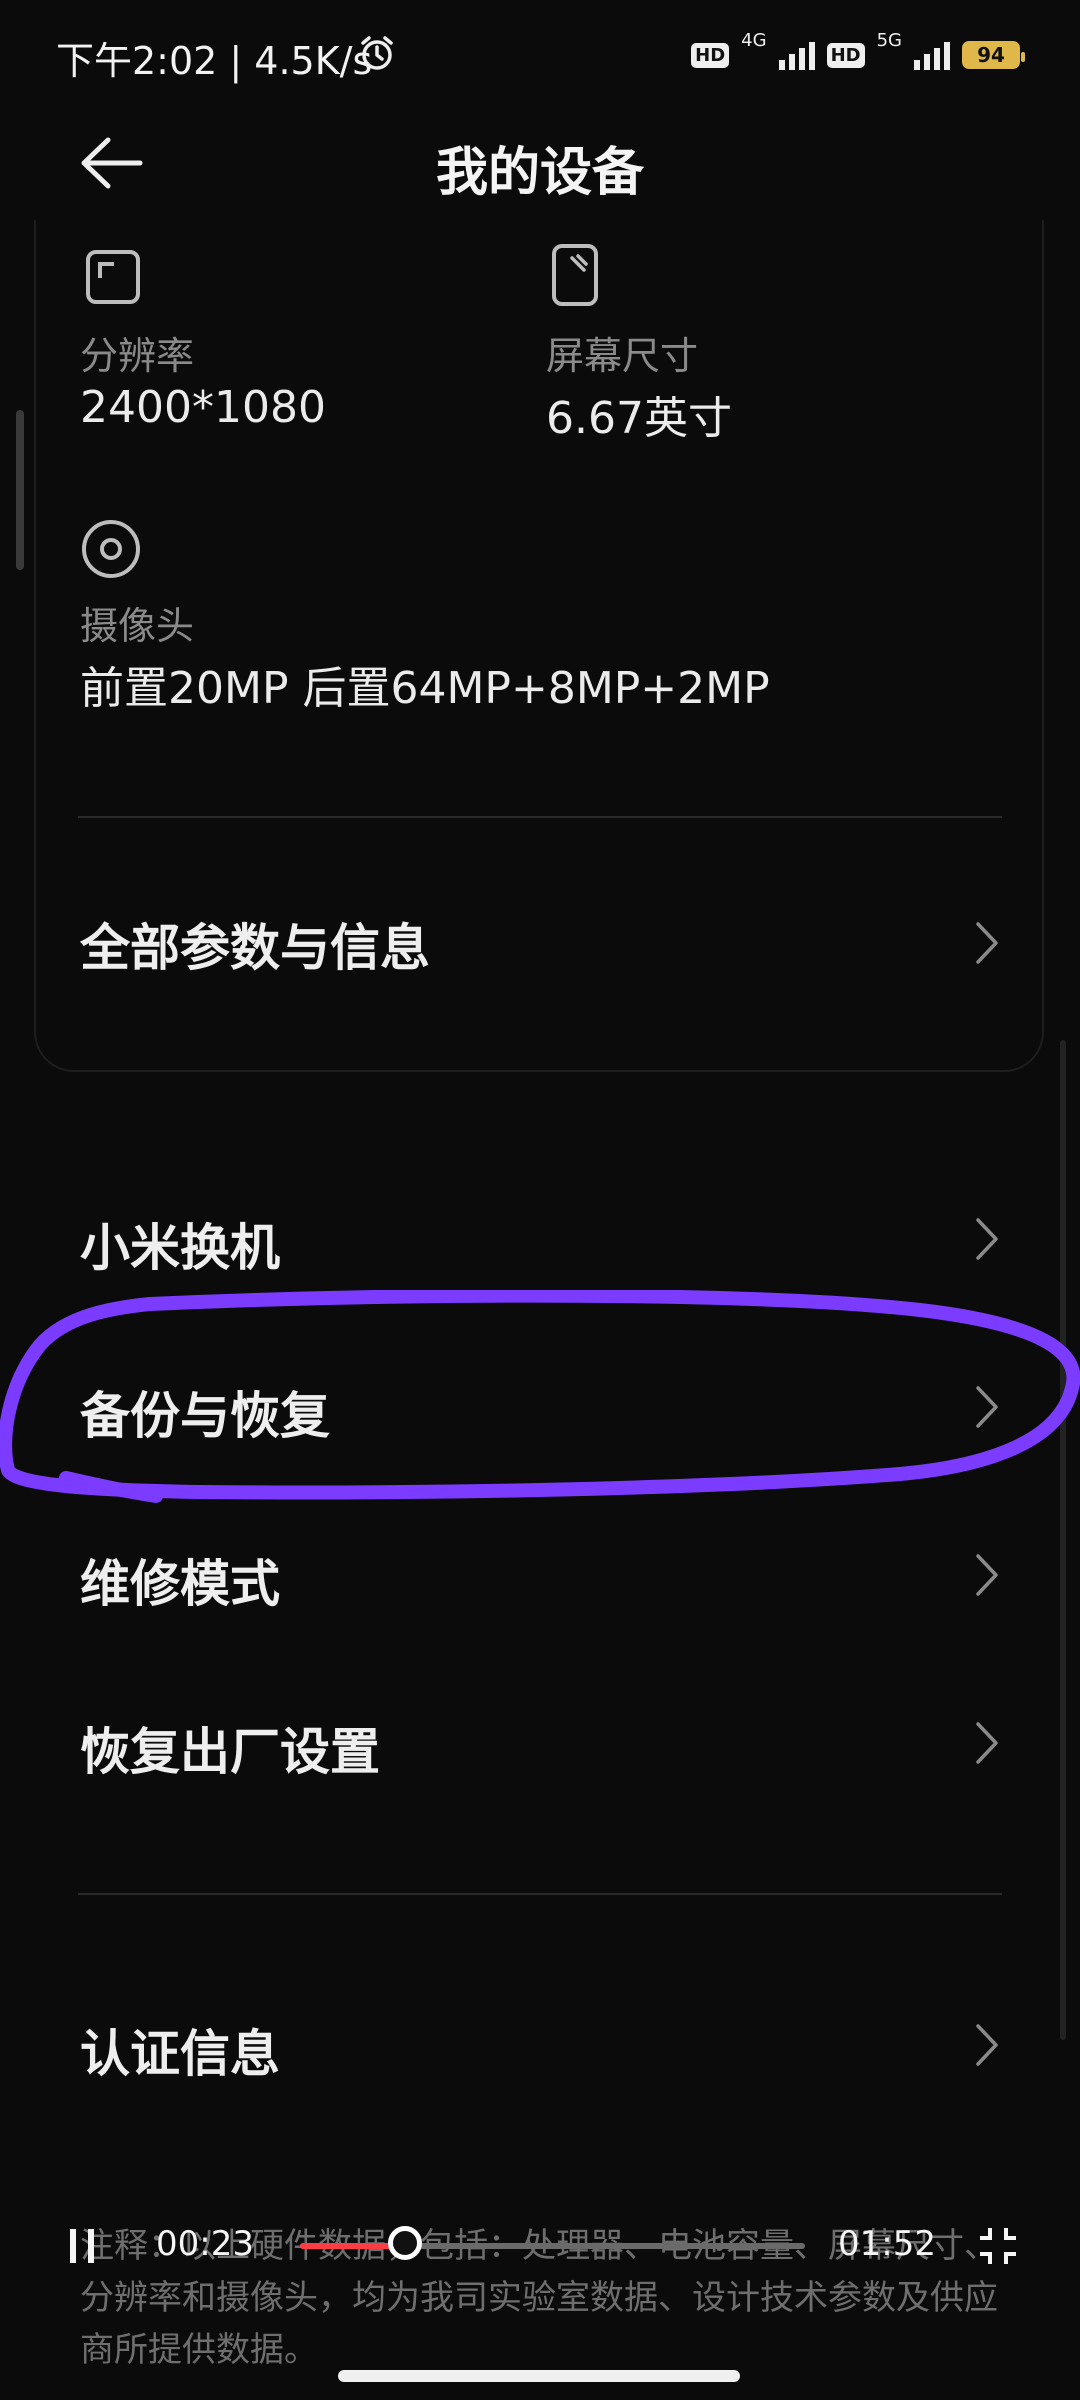 This screenshot has height=2400, width=1080. Describe the element at coordinates (991, 55) in the screenshot. I see `battery-level: 94` at that location.